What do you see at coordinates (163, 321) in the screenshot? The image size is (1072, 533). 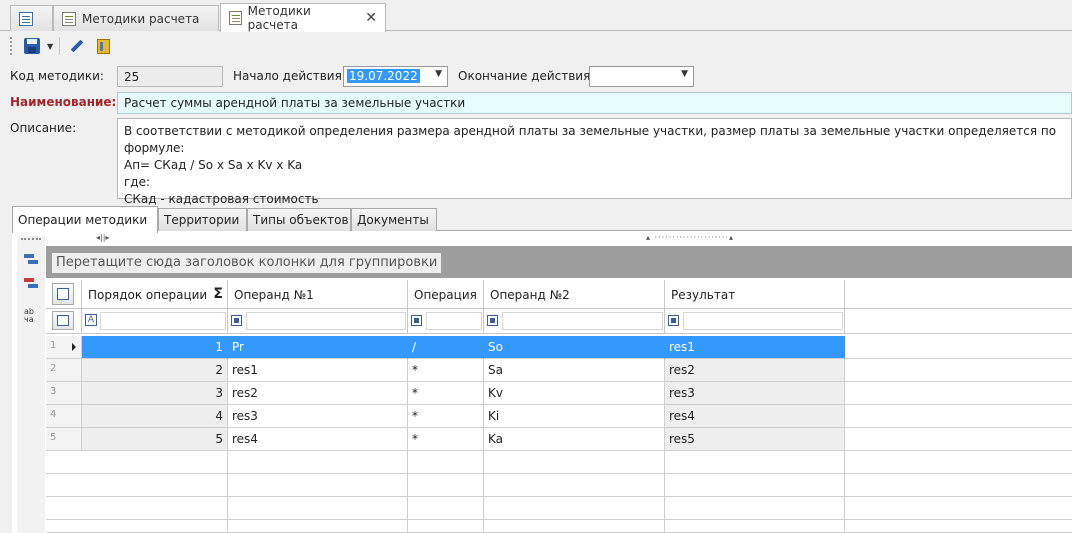 I see `filter-order-input` at bounding box center [163, 321].